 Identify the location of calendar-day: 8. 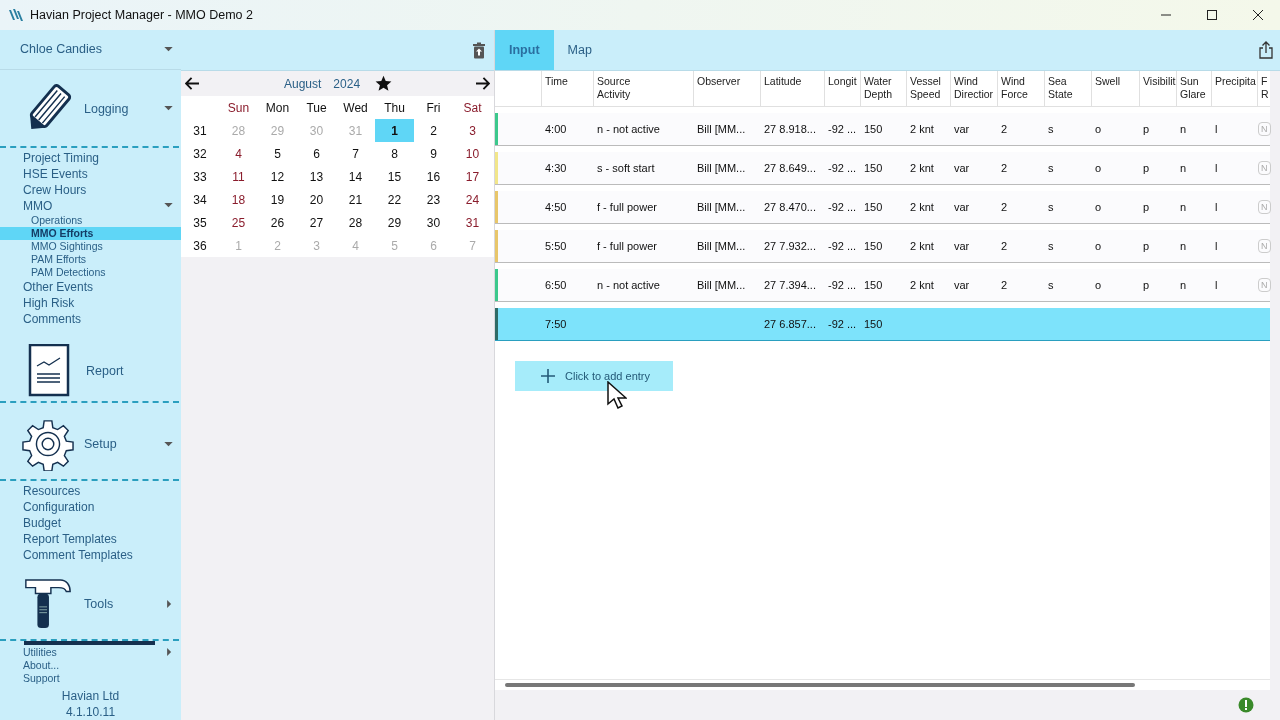
(394, 153).